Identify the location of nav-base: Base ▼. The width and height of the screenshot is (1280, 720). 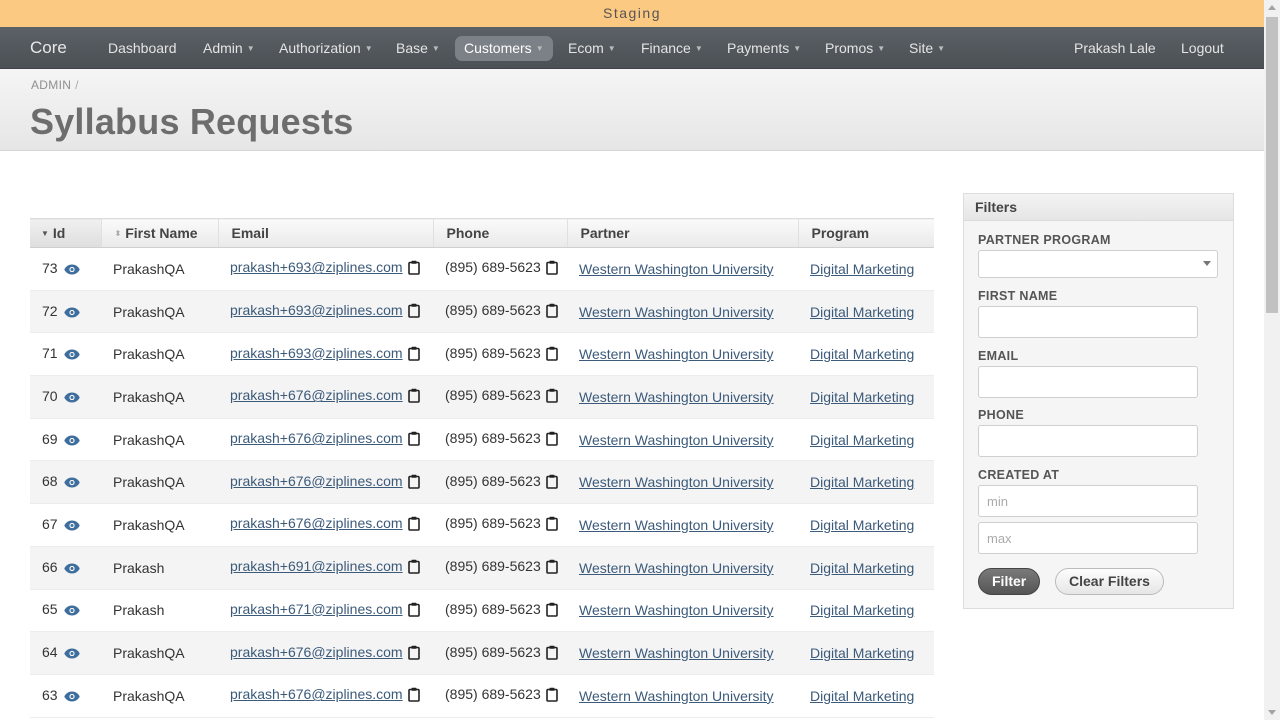
(418, 48).